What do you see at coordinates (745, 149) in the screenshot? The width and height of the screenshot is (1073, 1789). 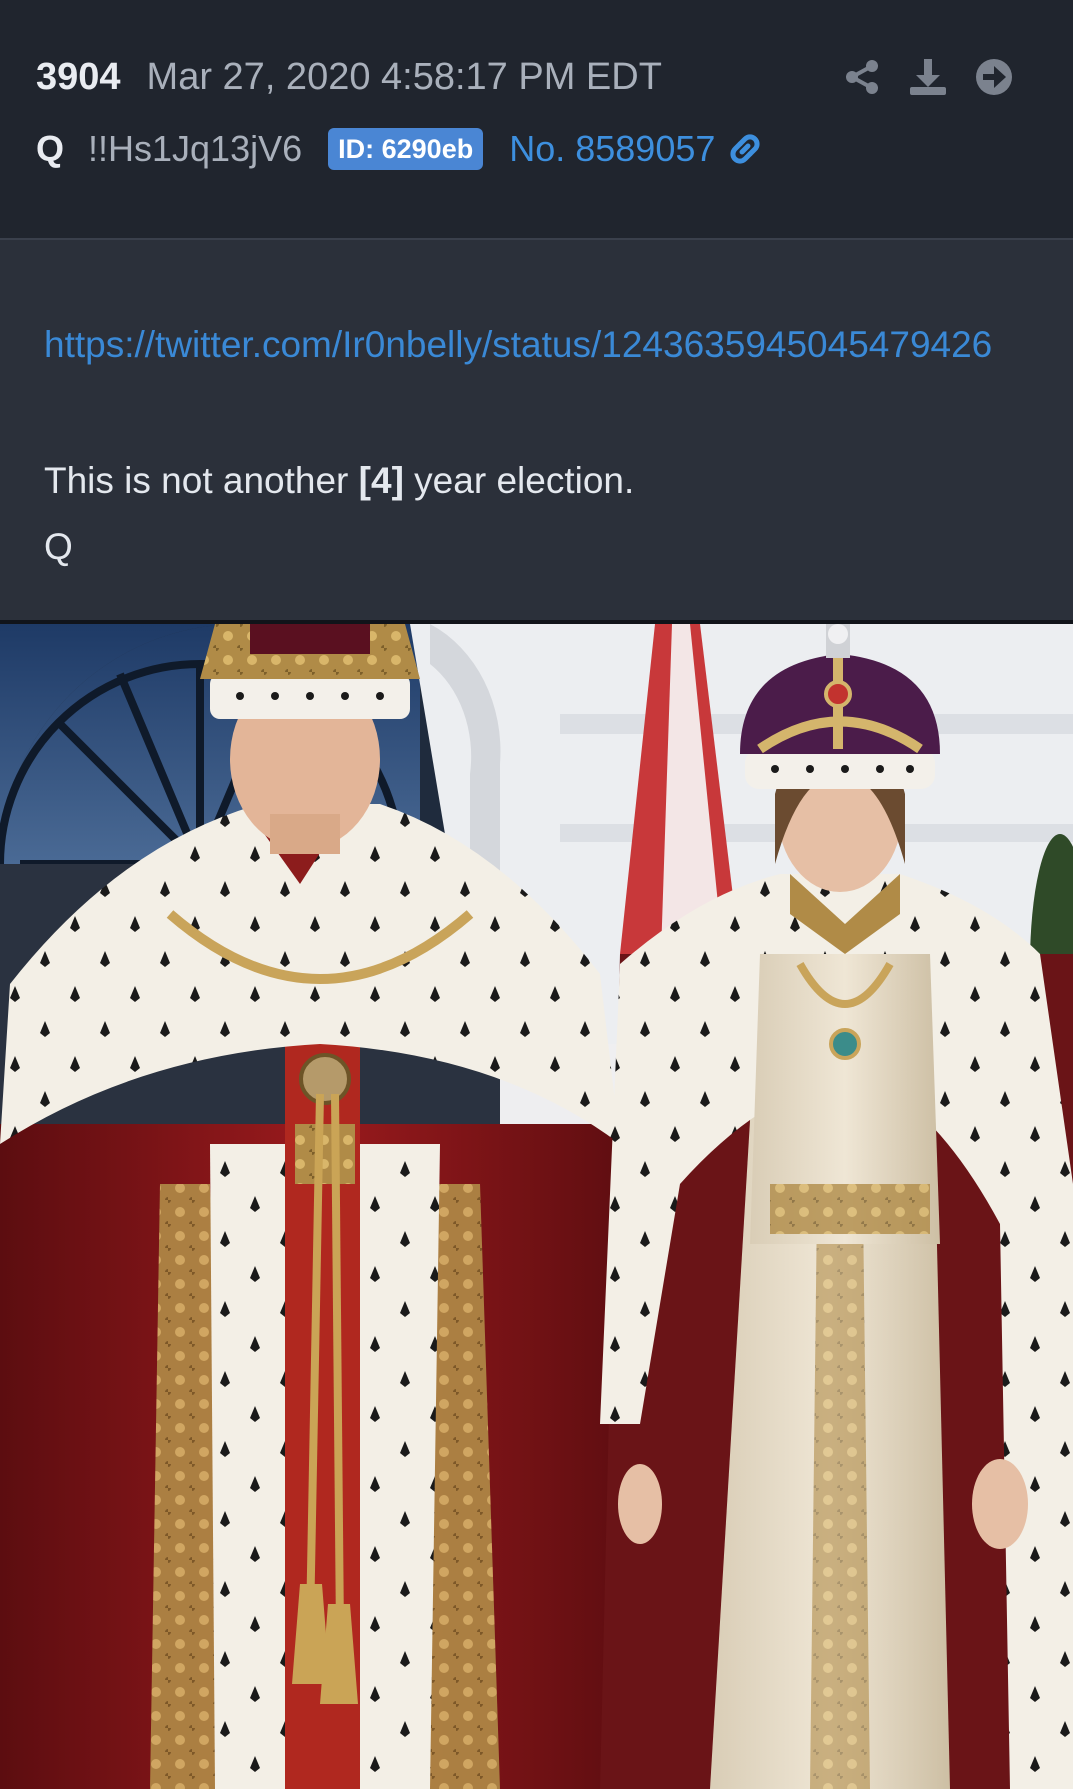 I see `chain-link-icon` at bounding box center [745, 149].